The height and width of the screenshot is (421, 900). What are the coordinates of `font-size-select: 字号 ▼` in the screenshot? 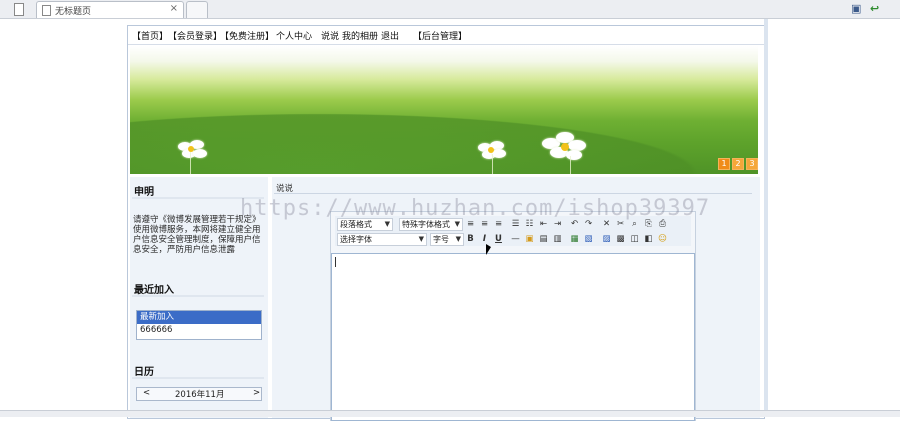 It's located at (447, 239).